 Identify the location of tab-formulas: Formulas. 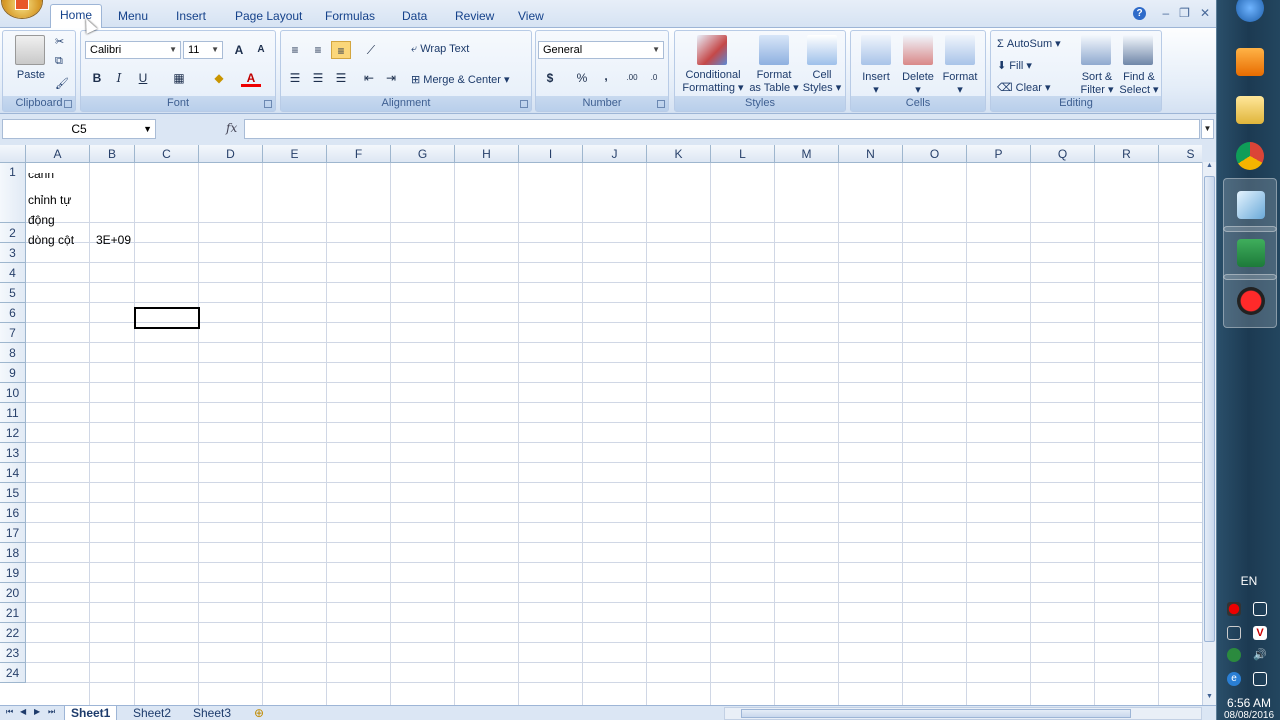
(350, 18).